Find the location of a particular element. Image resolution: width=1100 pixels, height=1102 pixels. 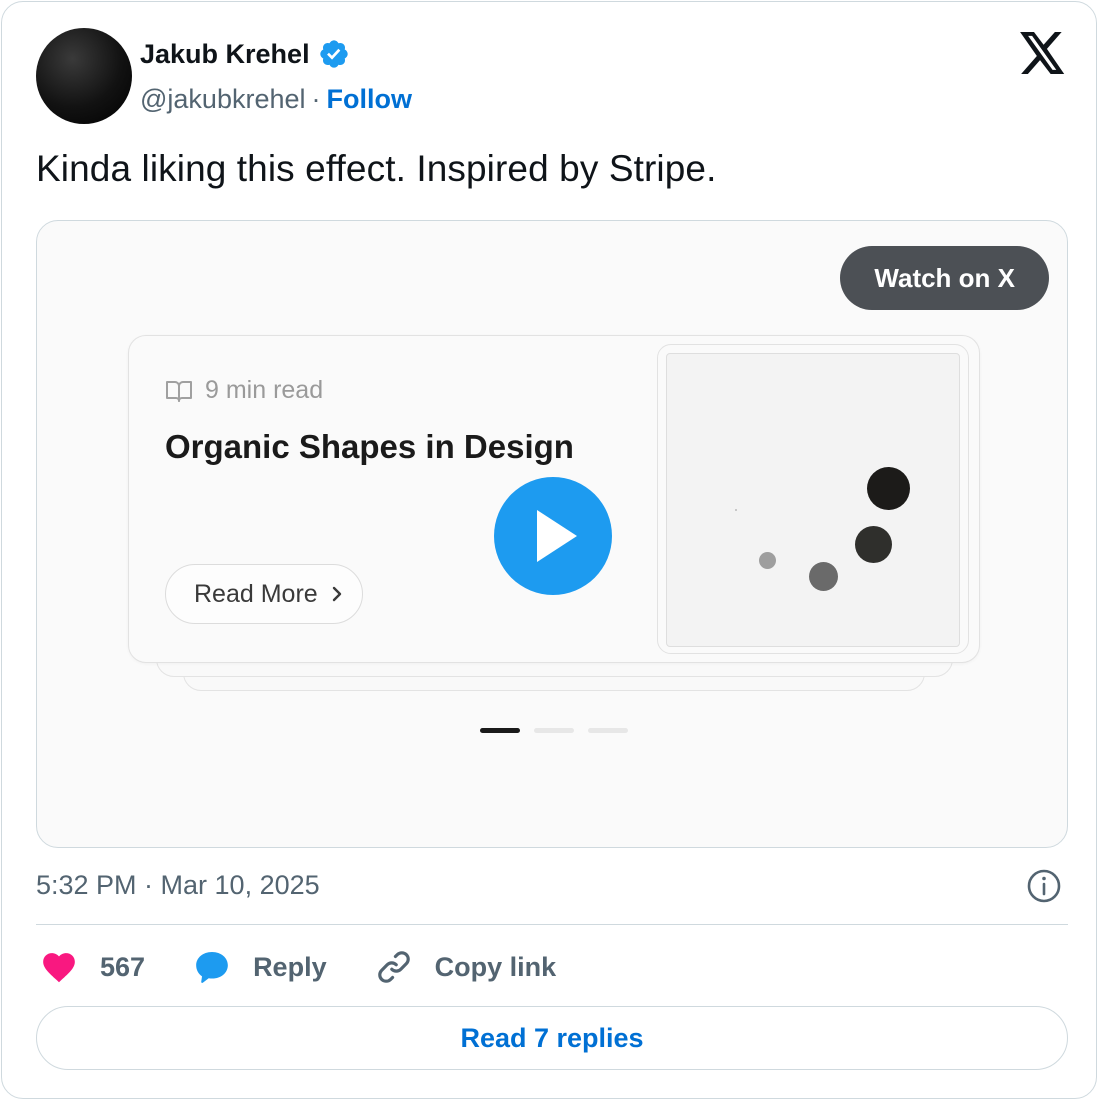

reply-label: Reply is located at coordinates (290, 966).